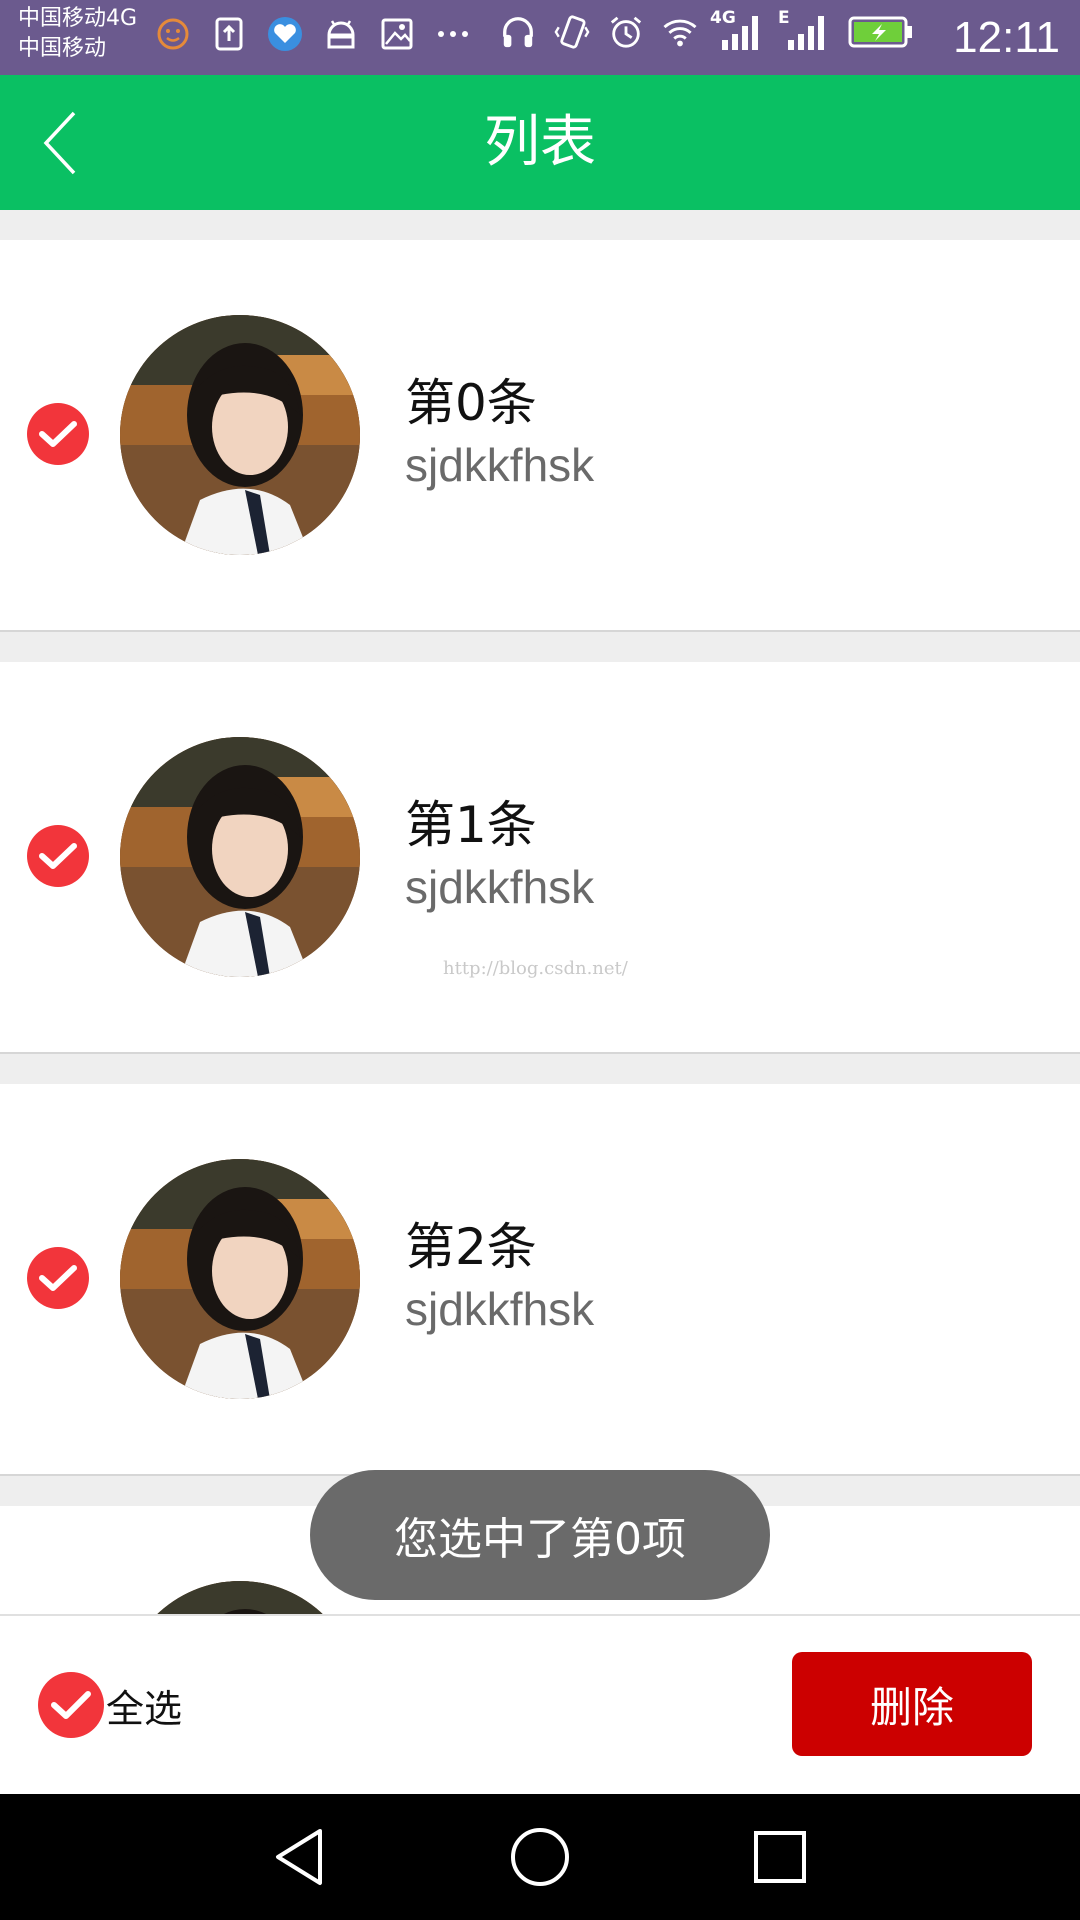 The image size is (1080, 1920). I want to click on battery-charging-icon, so click(881, 32).